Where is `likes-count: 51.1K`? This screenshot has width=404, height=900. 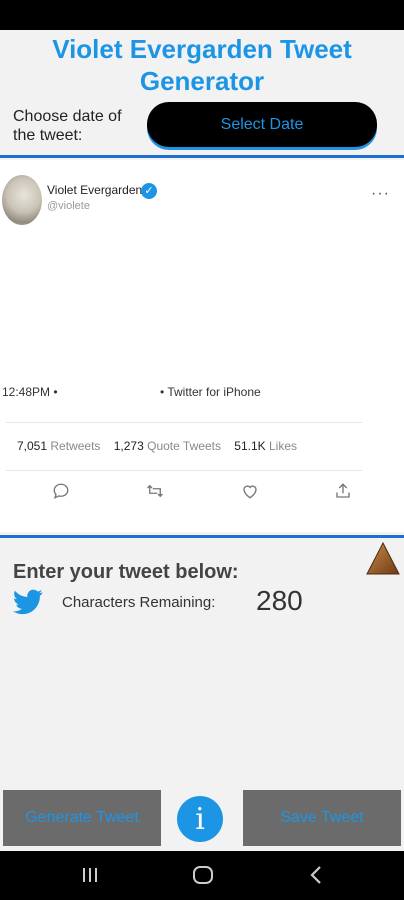 likes-count: 51.1K is located at coordinates (250, 446).